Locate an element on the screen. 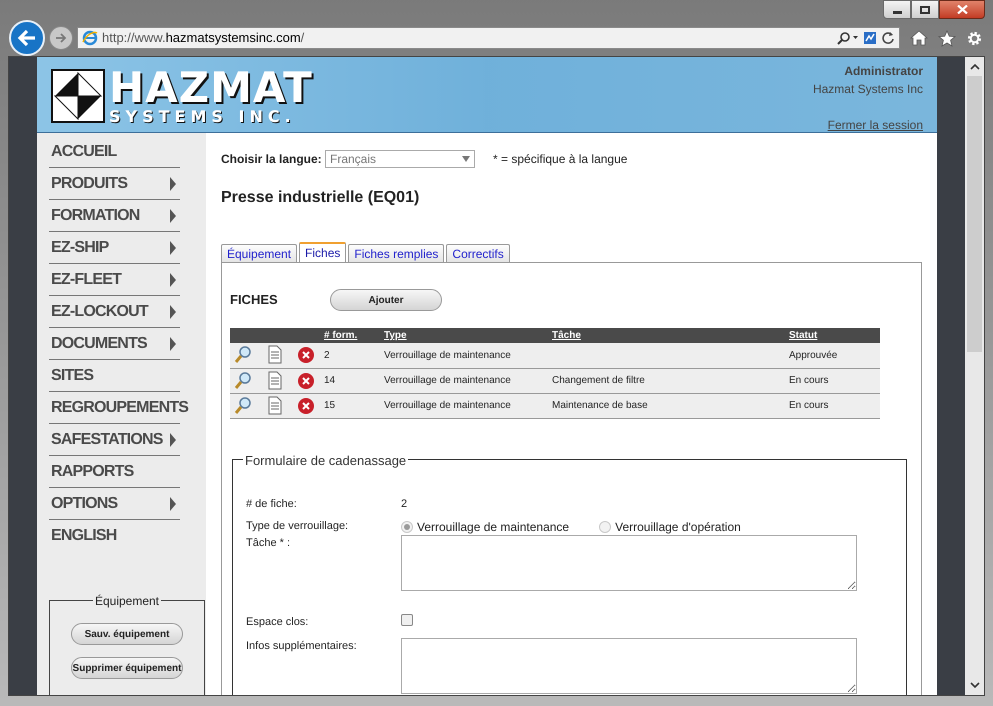 This screenshot has width=993, height=706. nav-link: OPTIONS is located at coordinates (84, 504).